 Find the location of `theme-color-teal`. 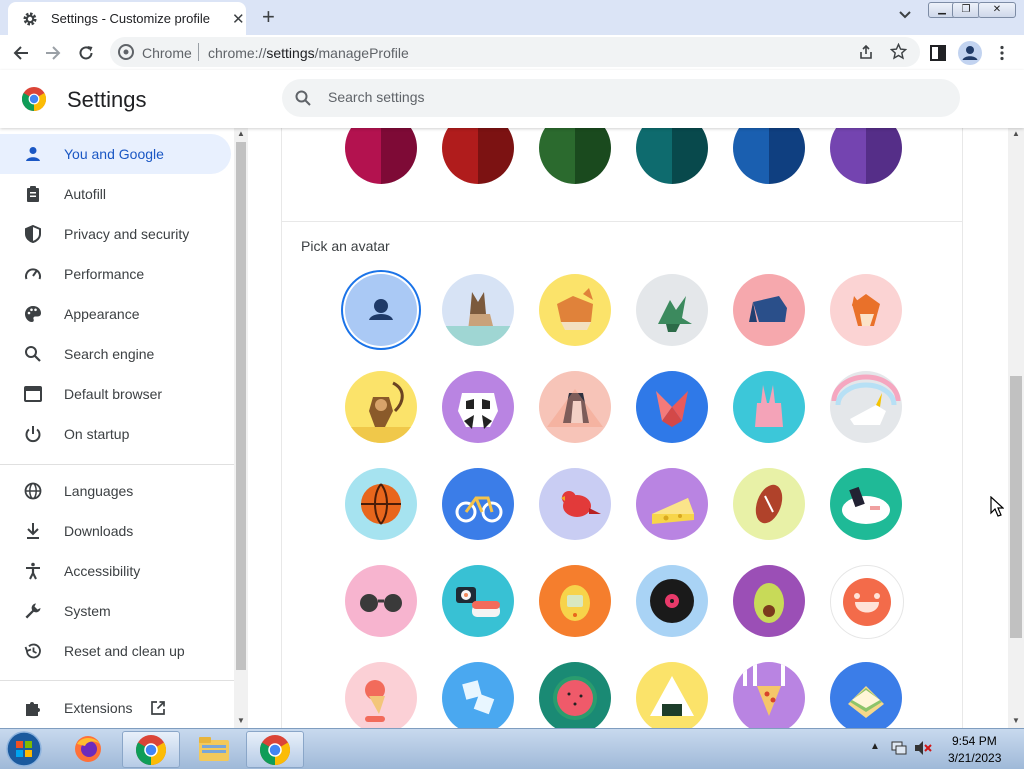

theme-color-teal is located at coordinates (672, 156).